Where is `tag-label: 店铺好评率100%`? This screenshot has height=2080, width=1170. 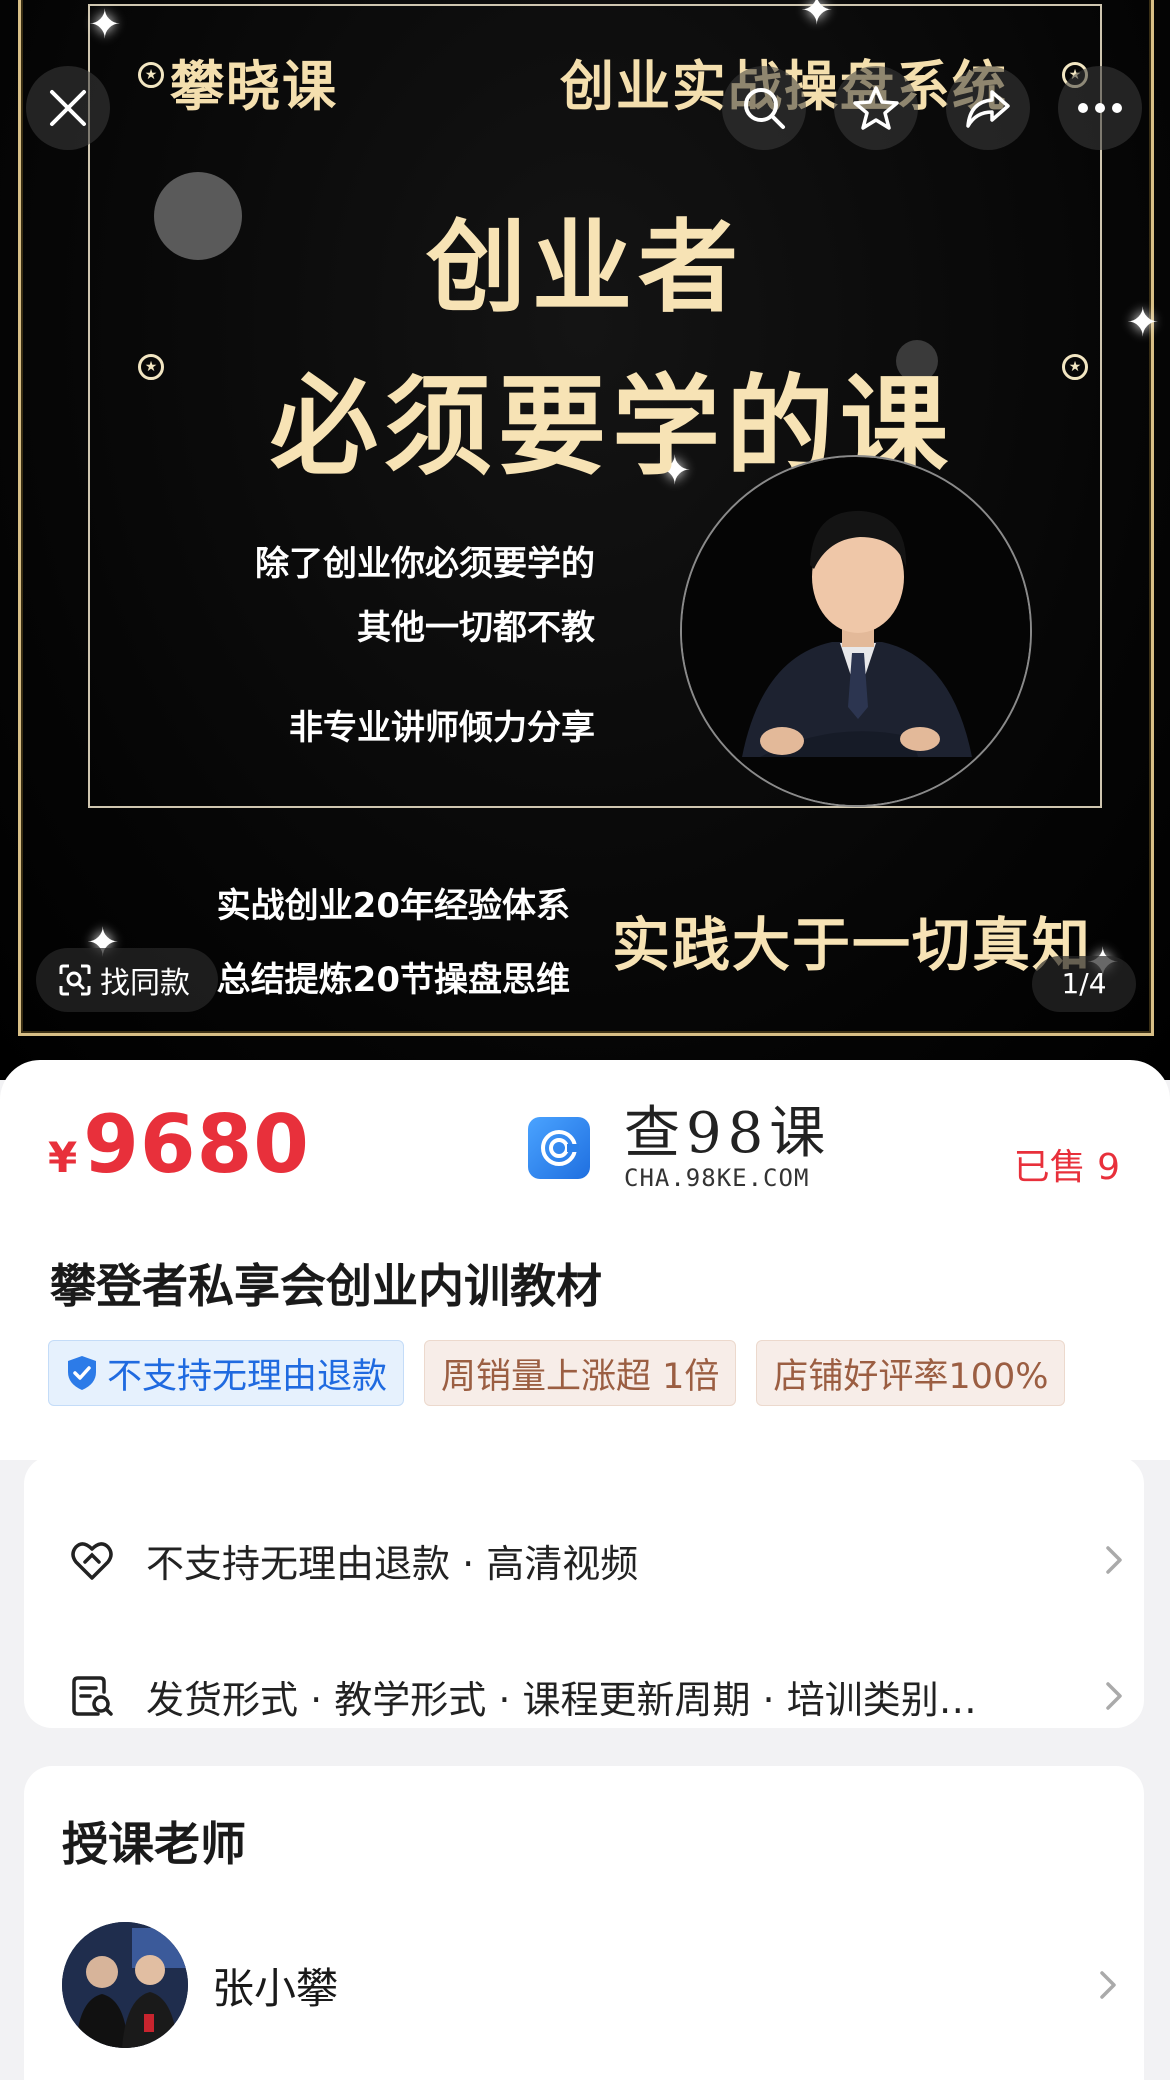
tag-label: 店铺好评率100% is located at coordinates (911, 1376).